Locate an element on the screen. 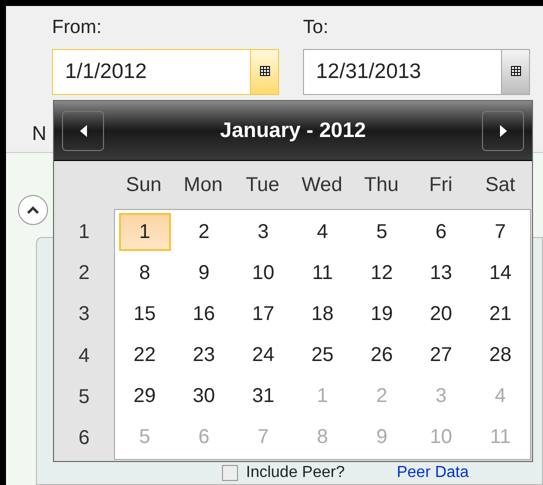  form-label: N is located at coordinates (39, 134).